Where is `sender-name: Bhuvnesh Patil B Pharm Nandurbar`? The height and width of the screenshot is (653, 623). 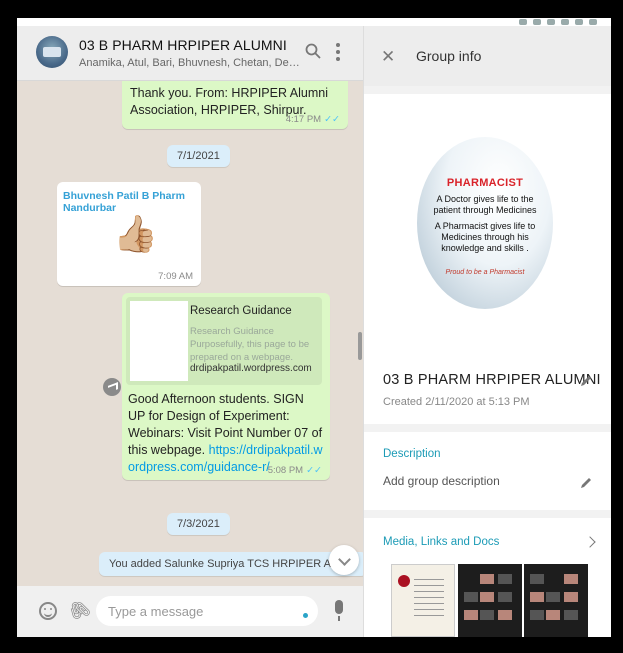 sender-name: Bhuvnesh Patil B Pharm Nandurbar is located at coordinates (132, 202).